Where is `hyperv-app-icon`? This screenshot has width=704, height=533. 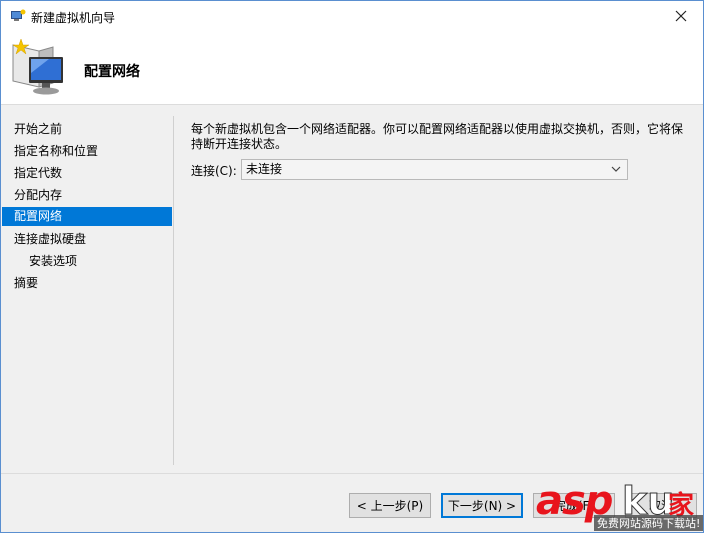
hyperv-app-icon is located at coordinates (18, 16).